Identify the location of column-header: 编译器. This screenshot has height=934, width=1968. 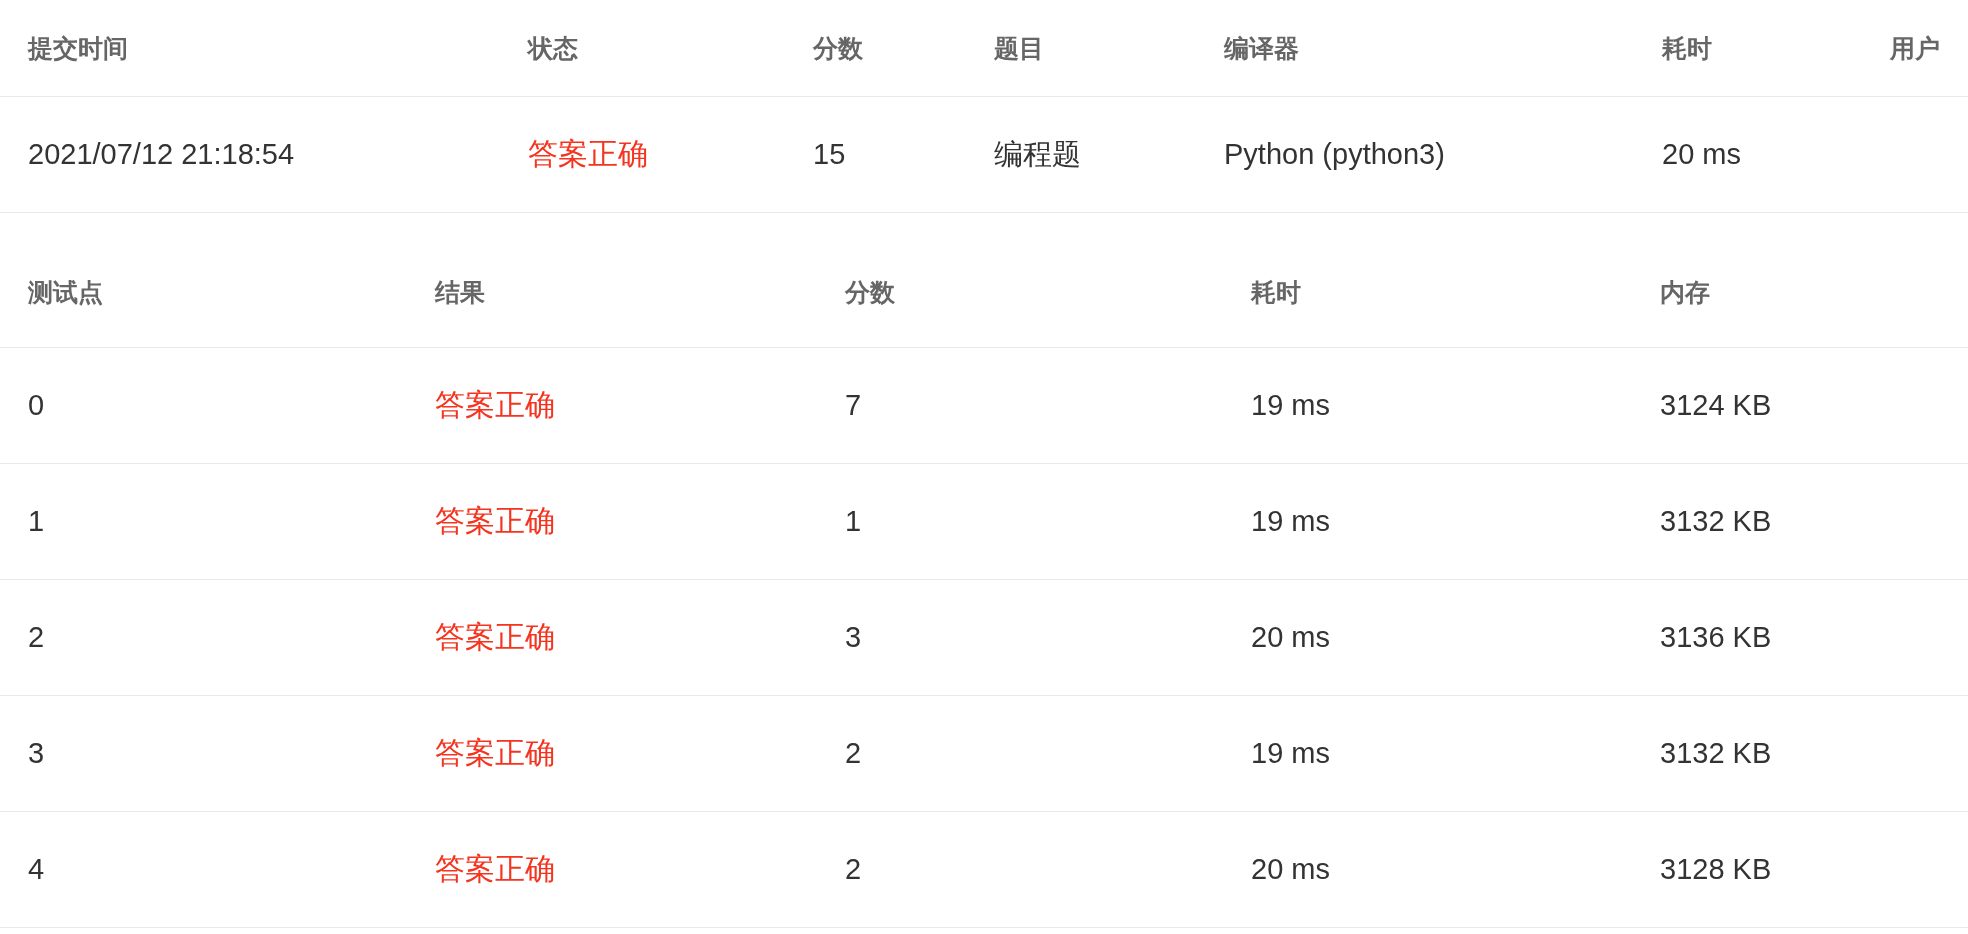
(1262, 48).